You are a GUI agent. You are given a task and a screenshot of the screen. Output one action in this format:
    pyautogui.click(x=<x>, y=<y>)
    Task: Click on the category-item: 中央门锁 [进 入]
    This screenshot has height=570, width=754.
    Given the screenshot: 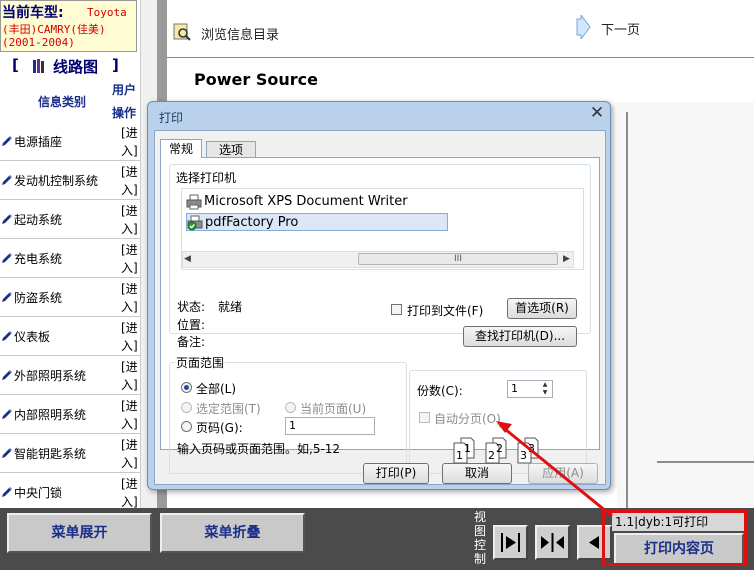 What is the action you would take?
    pyautogui.click(x=70, y=492)
    